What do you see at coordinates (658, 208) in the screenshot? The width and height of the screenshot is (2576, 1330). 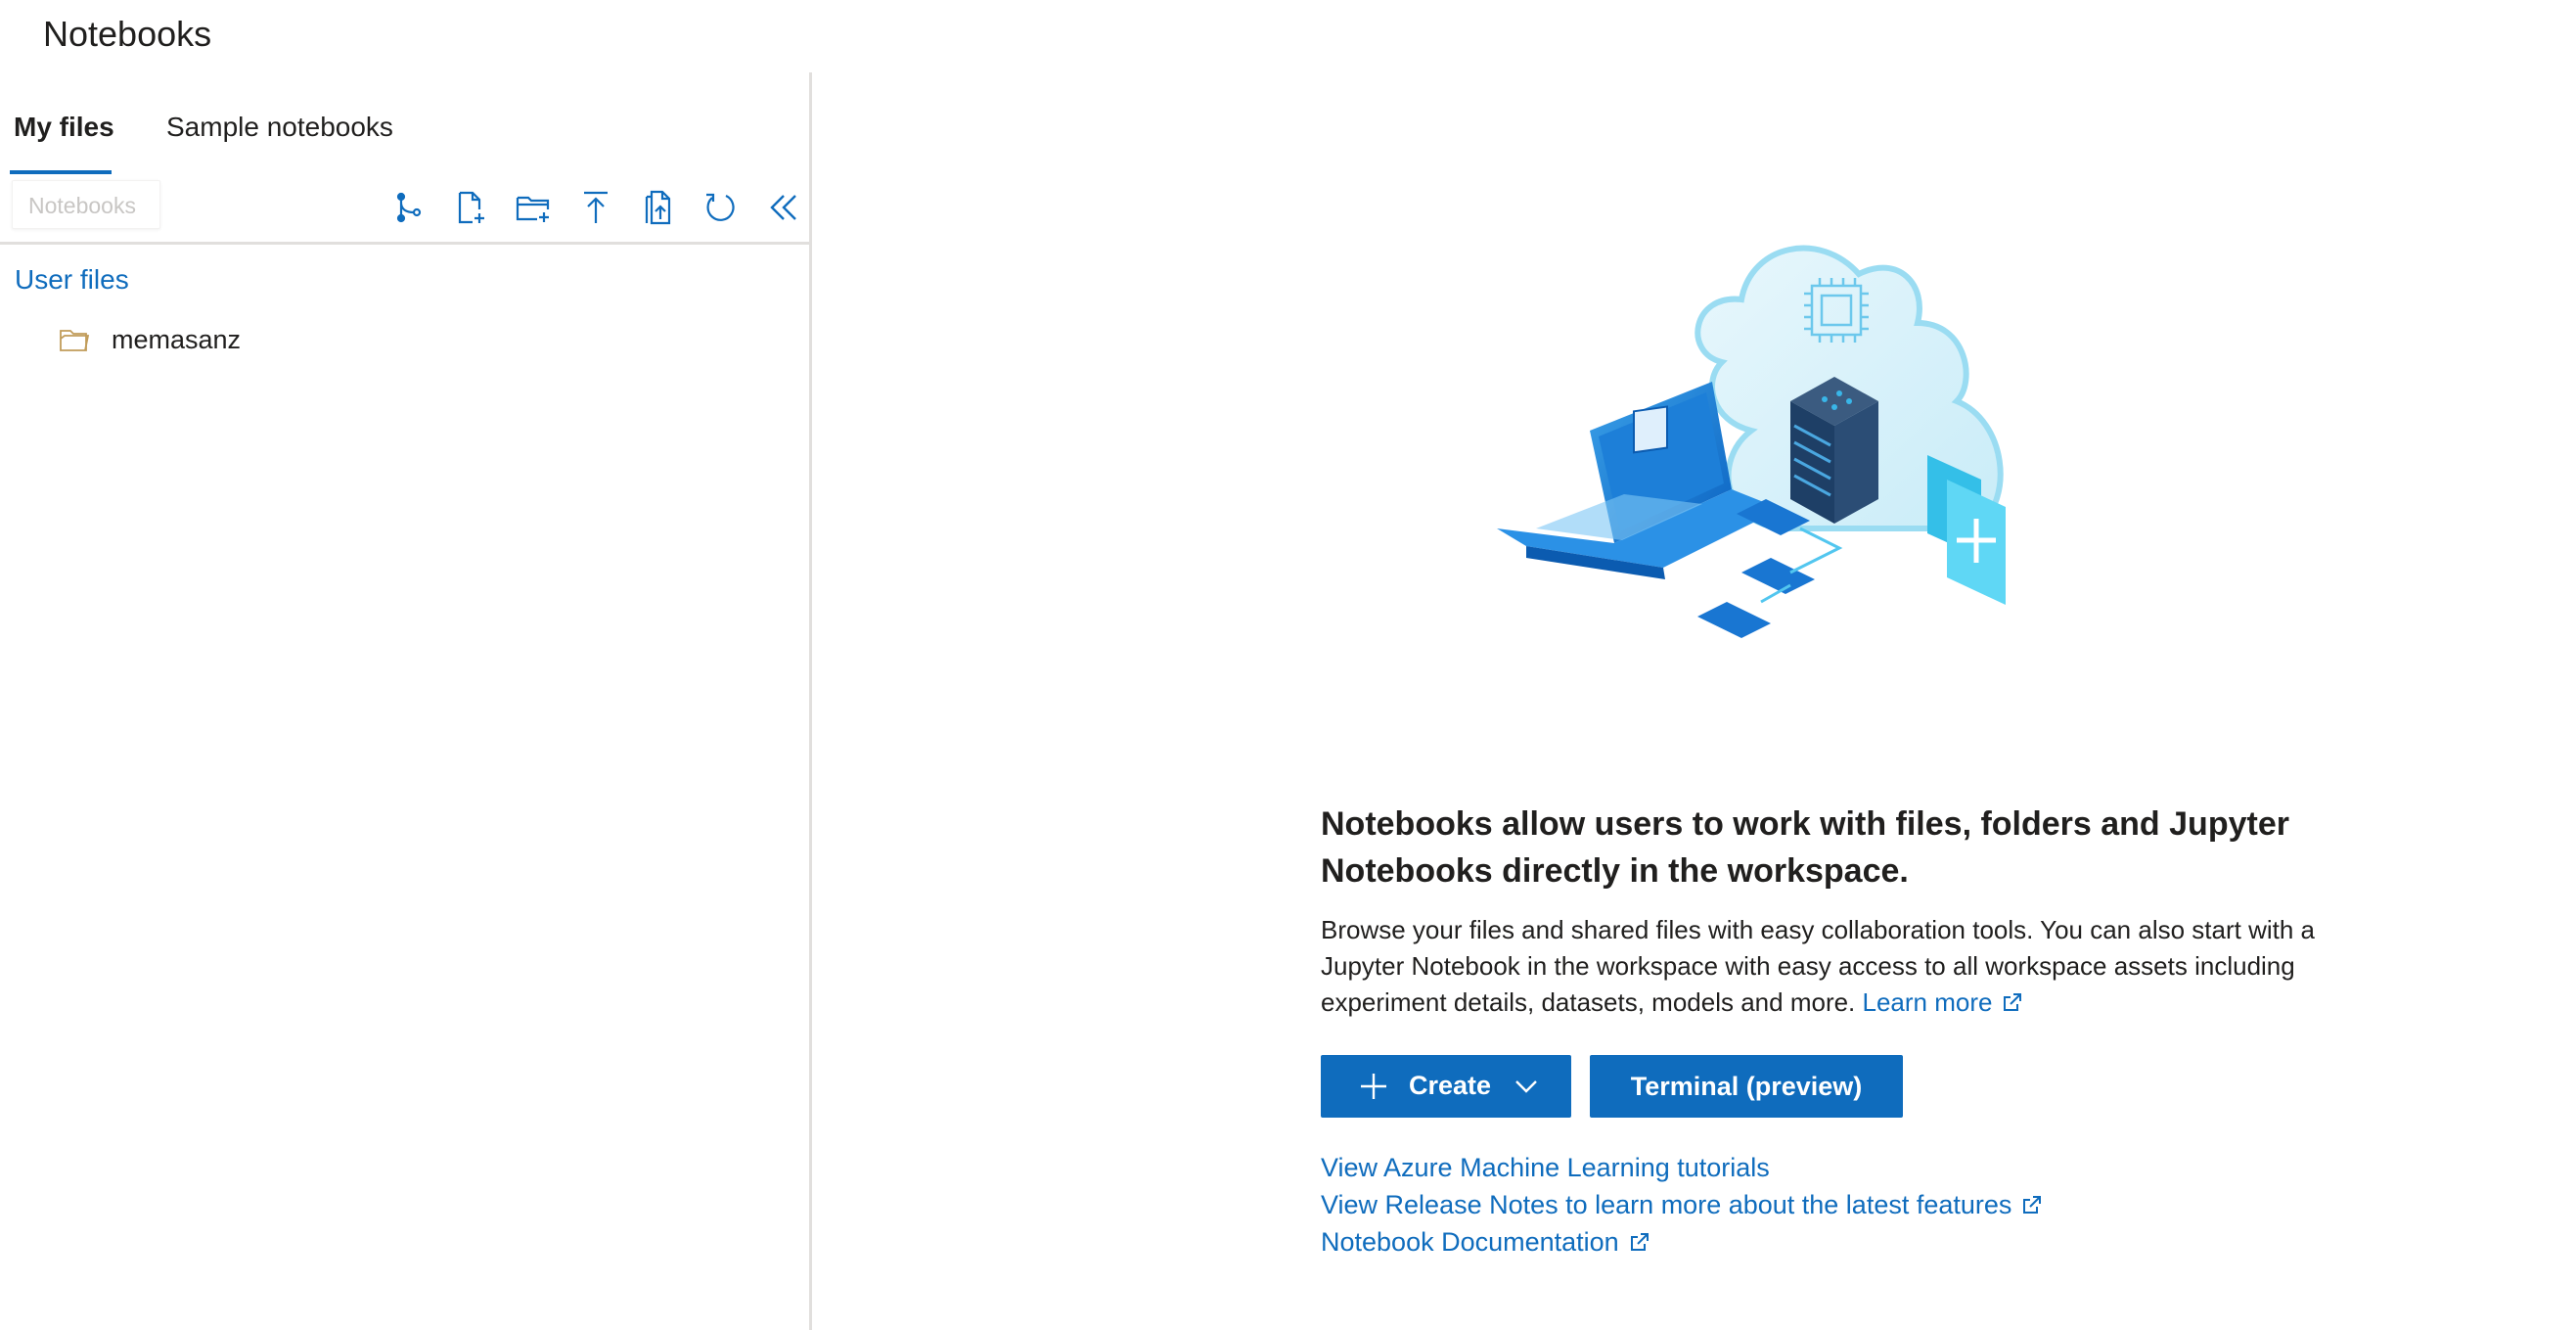 I see `upload-folder-icon` at bounding box center [658, 208].